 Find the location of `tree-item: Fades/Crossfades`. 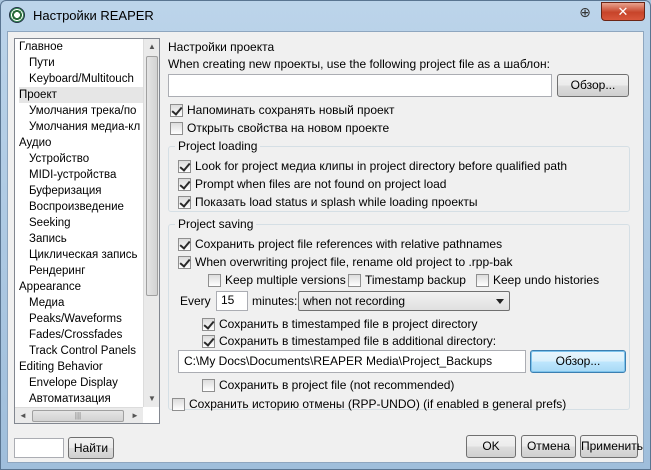

tree-item: Fades/Crossfades is located at coordinates (86, 335).